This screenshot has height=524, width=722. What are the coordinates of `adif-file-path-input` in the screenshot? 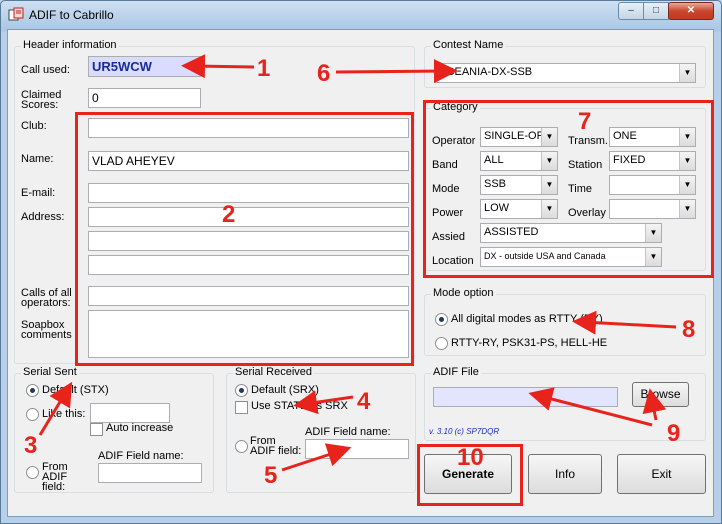 It's located at (525, 397).